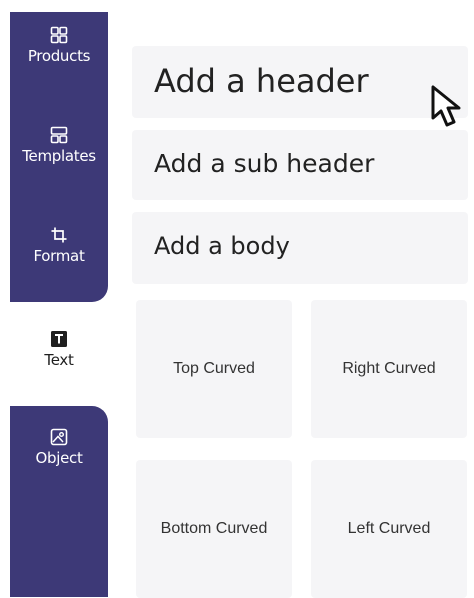 Image resolution: width=474 pixels, height=598 pixels. What do you see at coordinates (59, 156) in the screenshot?
I see `sidebar-item-label: Templates` at bounding box center [59, 156].